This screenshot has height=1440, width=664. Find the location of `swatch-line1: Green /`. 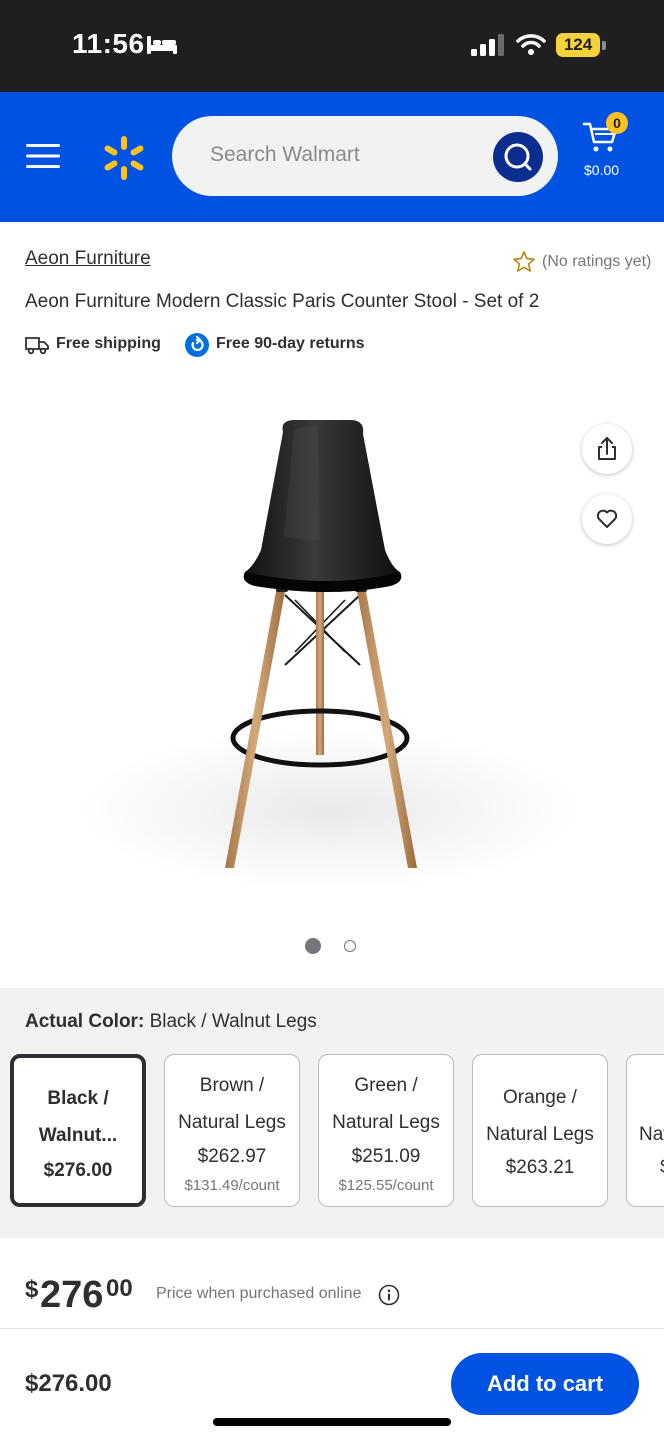

swatch-line1: Green / is located at coordinates (386, 1085).